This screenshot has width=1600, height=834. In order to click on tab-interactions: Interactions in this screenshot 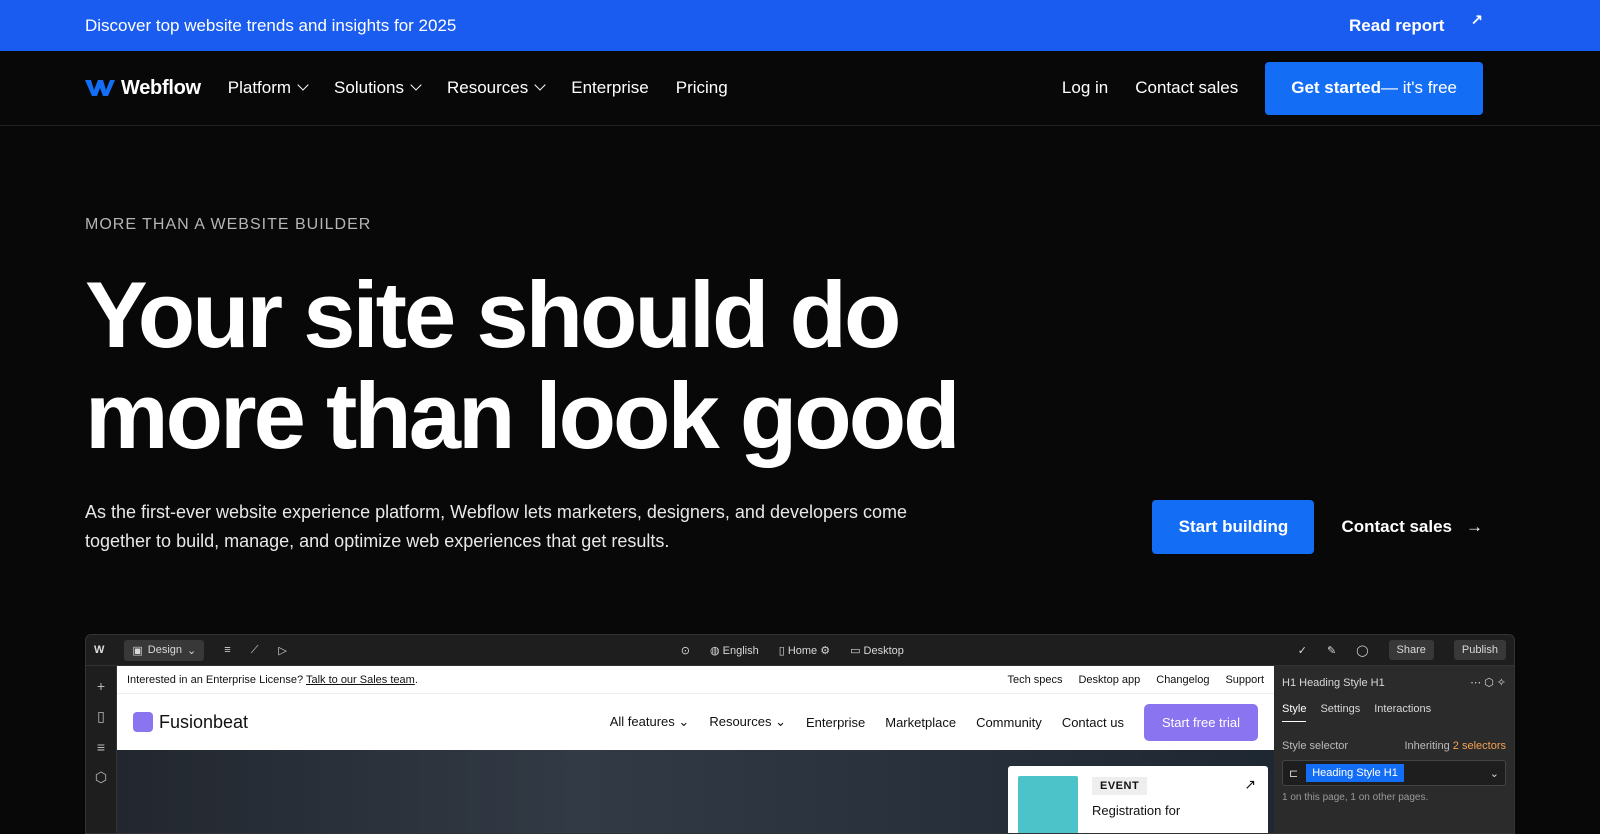, I will do `click(1402, 712)`.